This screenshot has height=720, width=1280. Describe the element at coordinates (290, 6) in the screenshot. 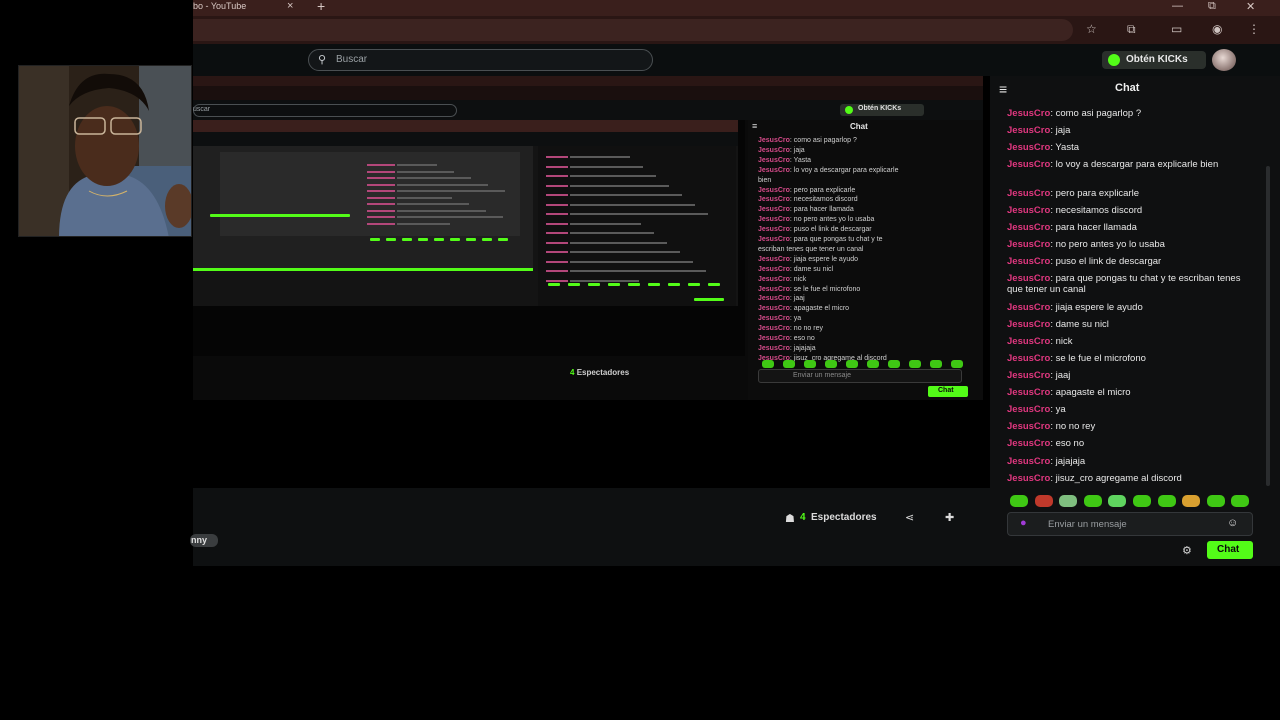

I see `tab-close-icon: ×` at that location.